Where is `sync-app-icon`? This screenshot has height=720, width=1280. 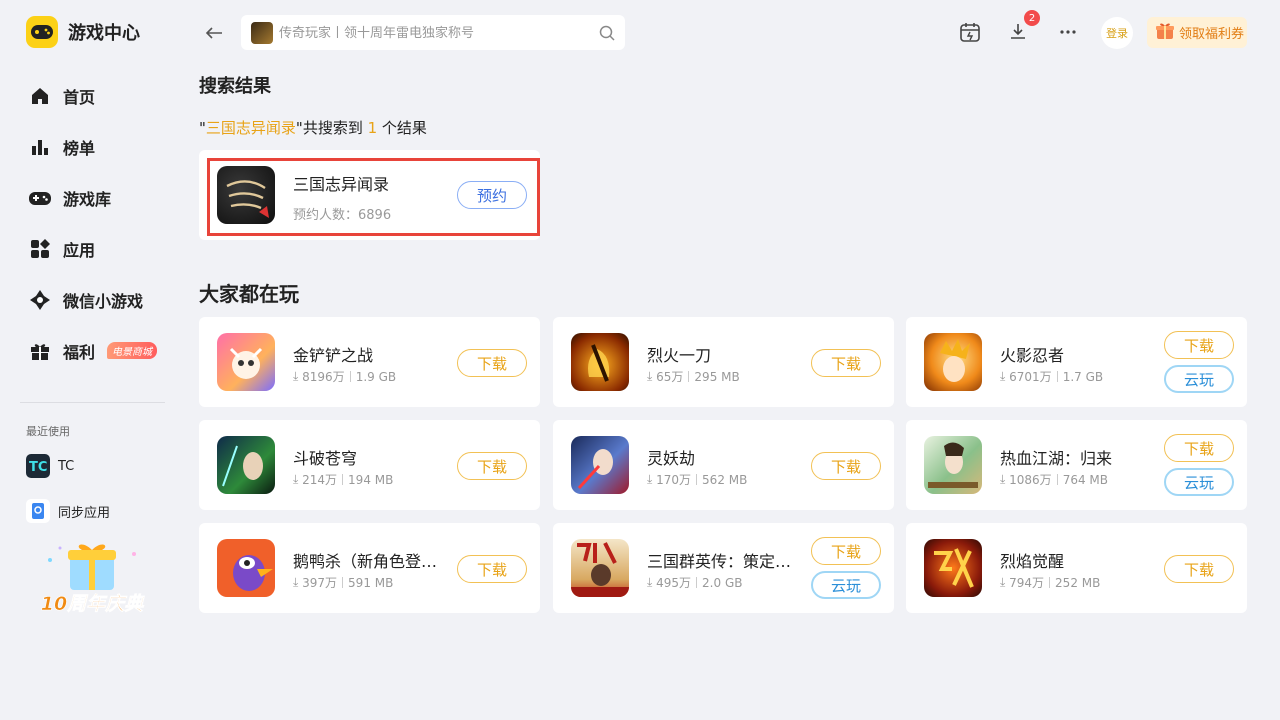
sync-app-icon is located at coordinates (38, 511).